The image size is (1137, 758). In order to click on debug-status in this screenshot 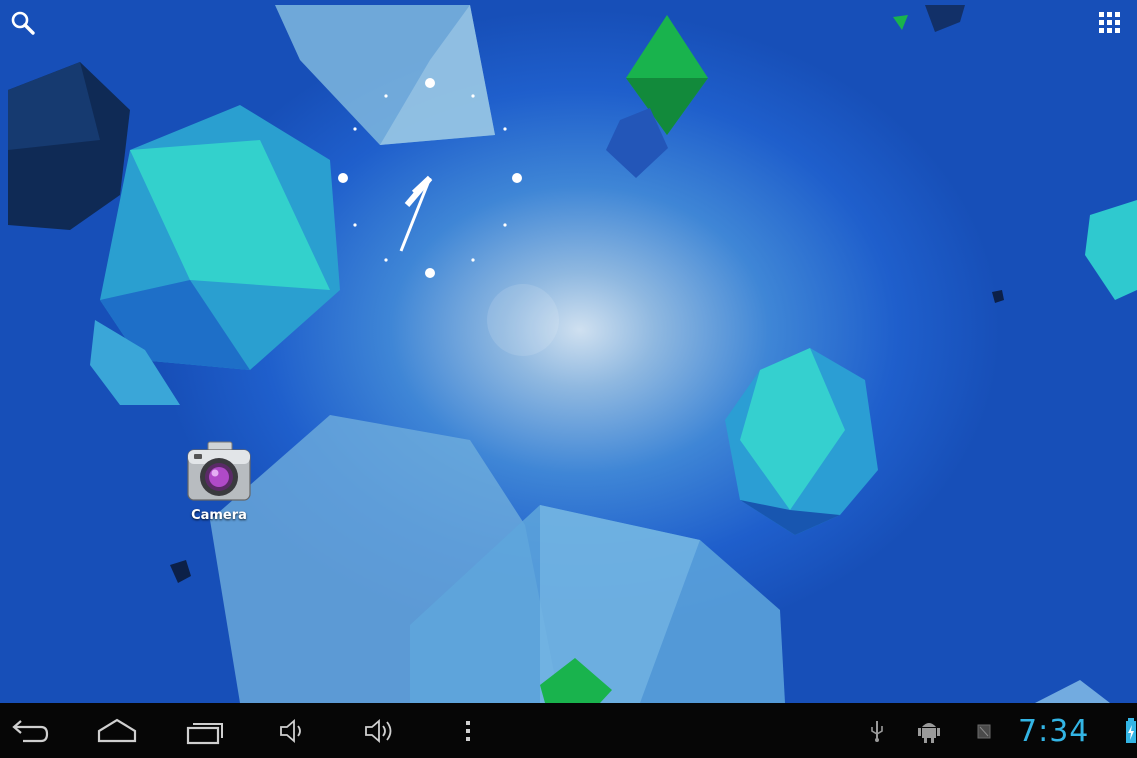, I will do `click(929, 731)`.